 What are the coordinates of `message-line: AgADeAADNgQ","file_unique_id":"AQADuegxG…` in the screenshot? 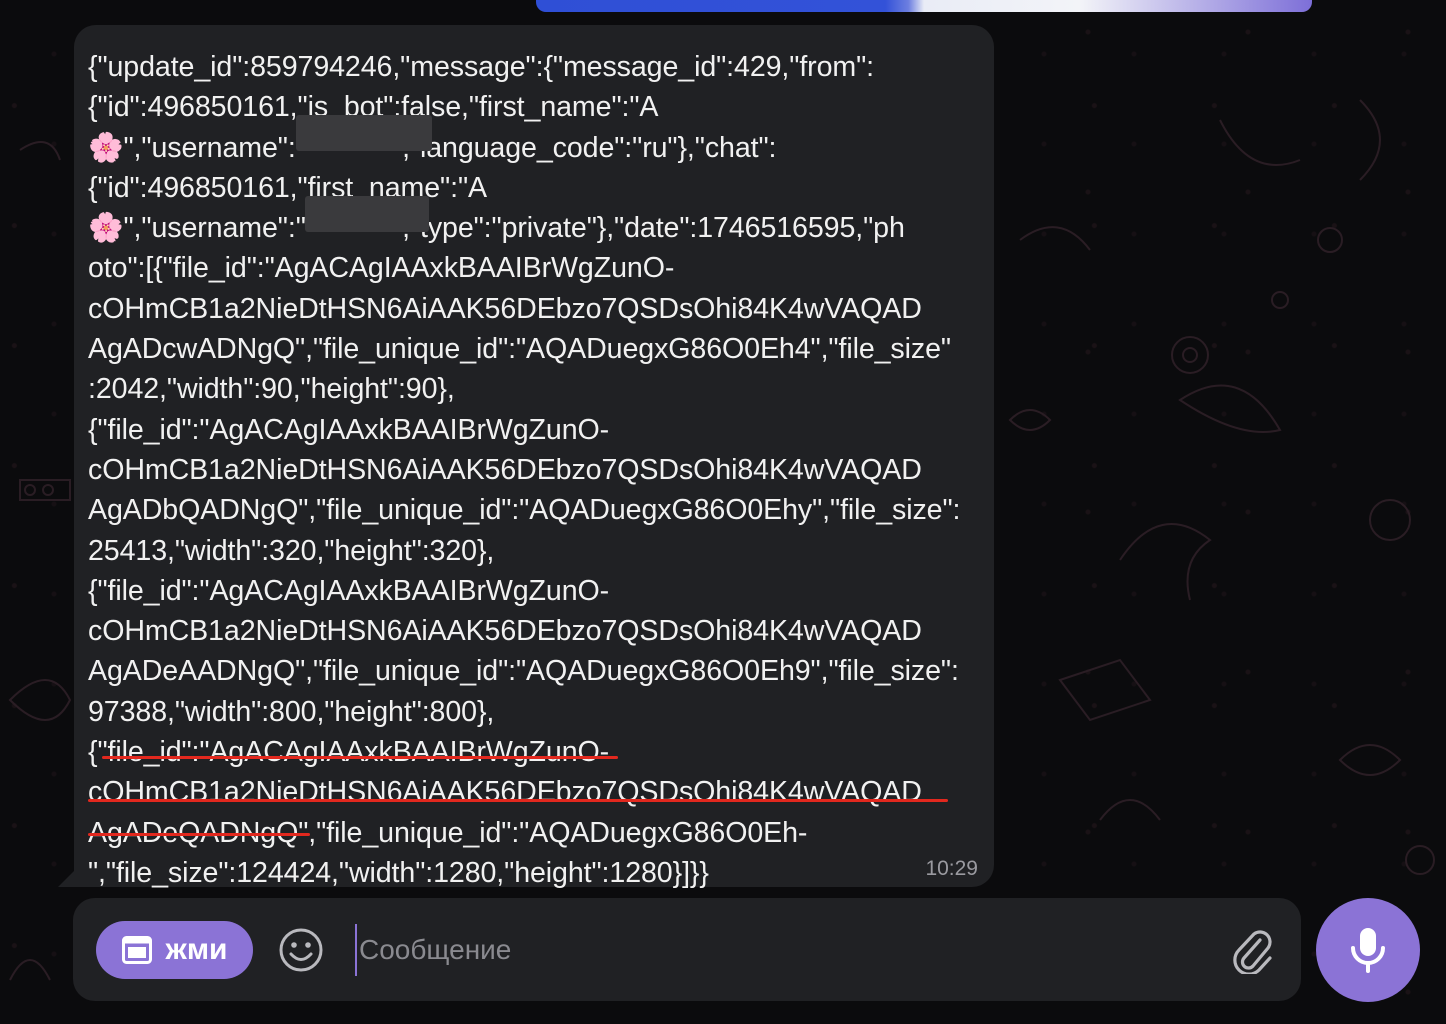 It's located at (523, 671).